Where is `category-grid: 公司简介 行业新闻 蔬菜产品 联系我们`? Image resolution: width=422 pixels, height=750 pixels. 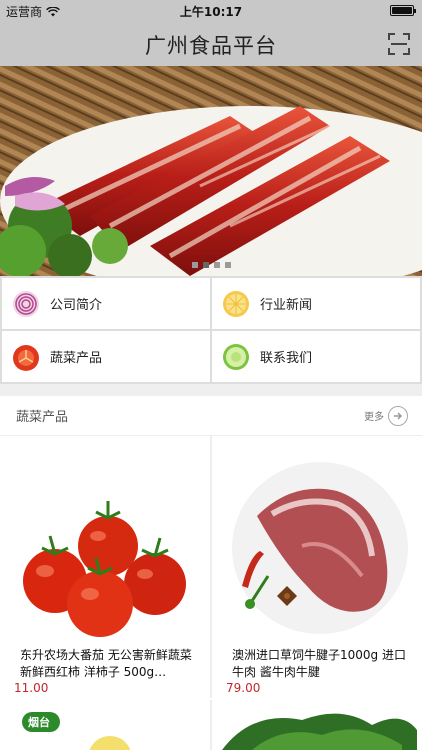 category-grid: 公司简介 行业新闻 蔬菜产品 联系我们 is located at coordinates (211, 330).